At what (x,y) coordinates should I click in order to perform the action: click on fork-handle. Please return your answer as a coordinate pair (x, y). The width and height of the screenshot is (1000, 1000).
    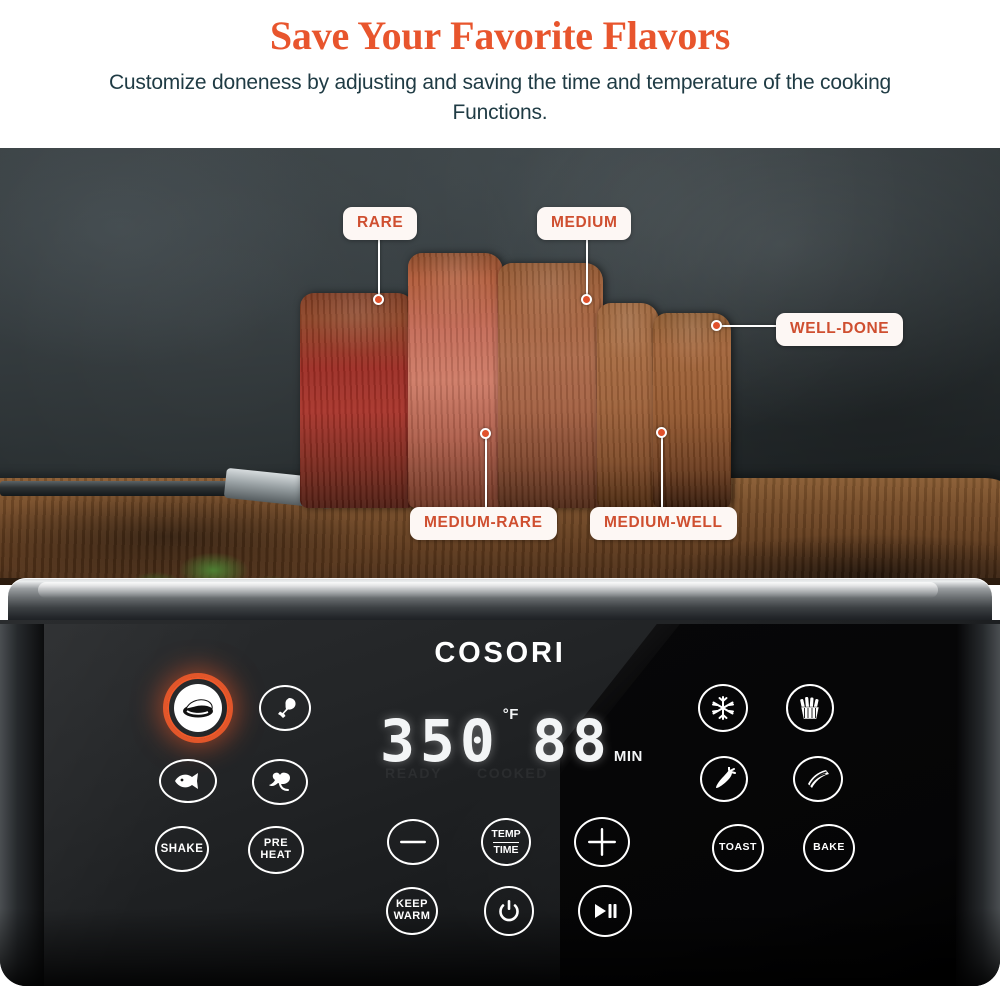
    Looking at the image, I should click on (125, 488).